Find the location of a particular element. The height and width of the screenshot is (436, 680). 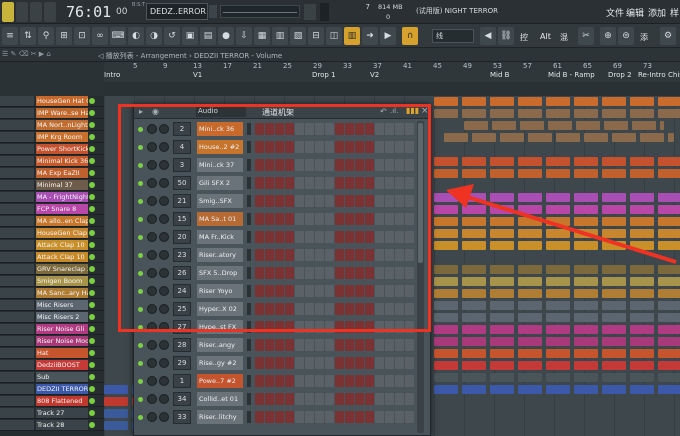

mixer-track-number: 33 is located at coordinates (182, 417).